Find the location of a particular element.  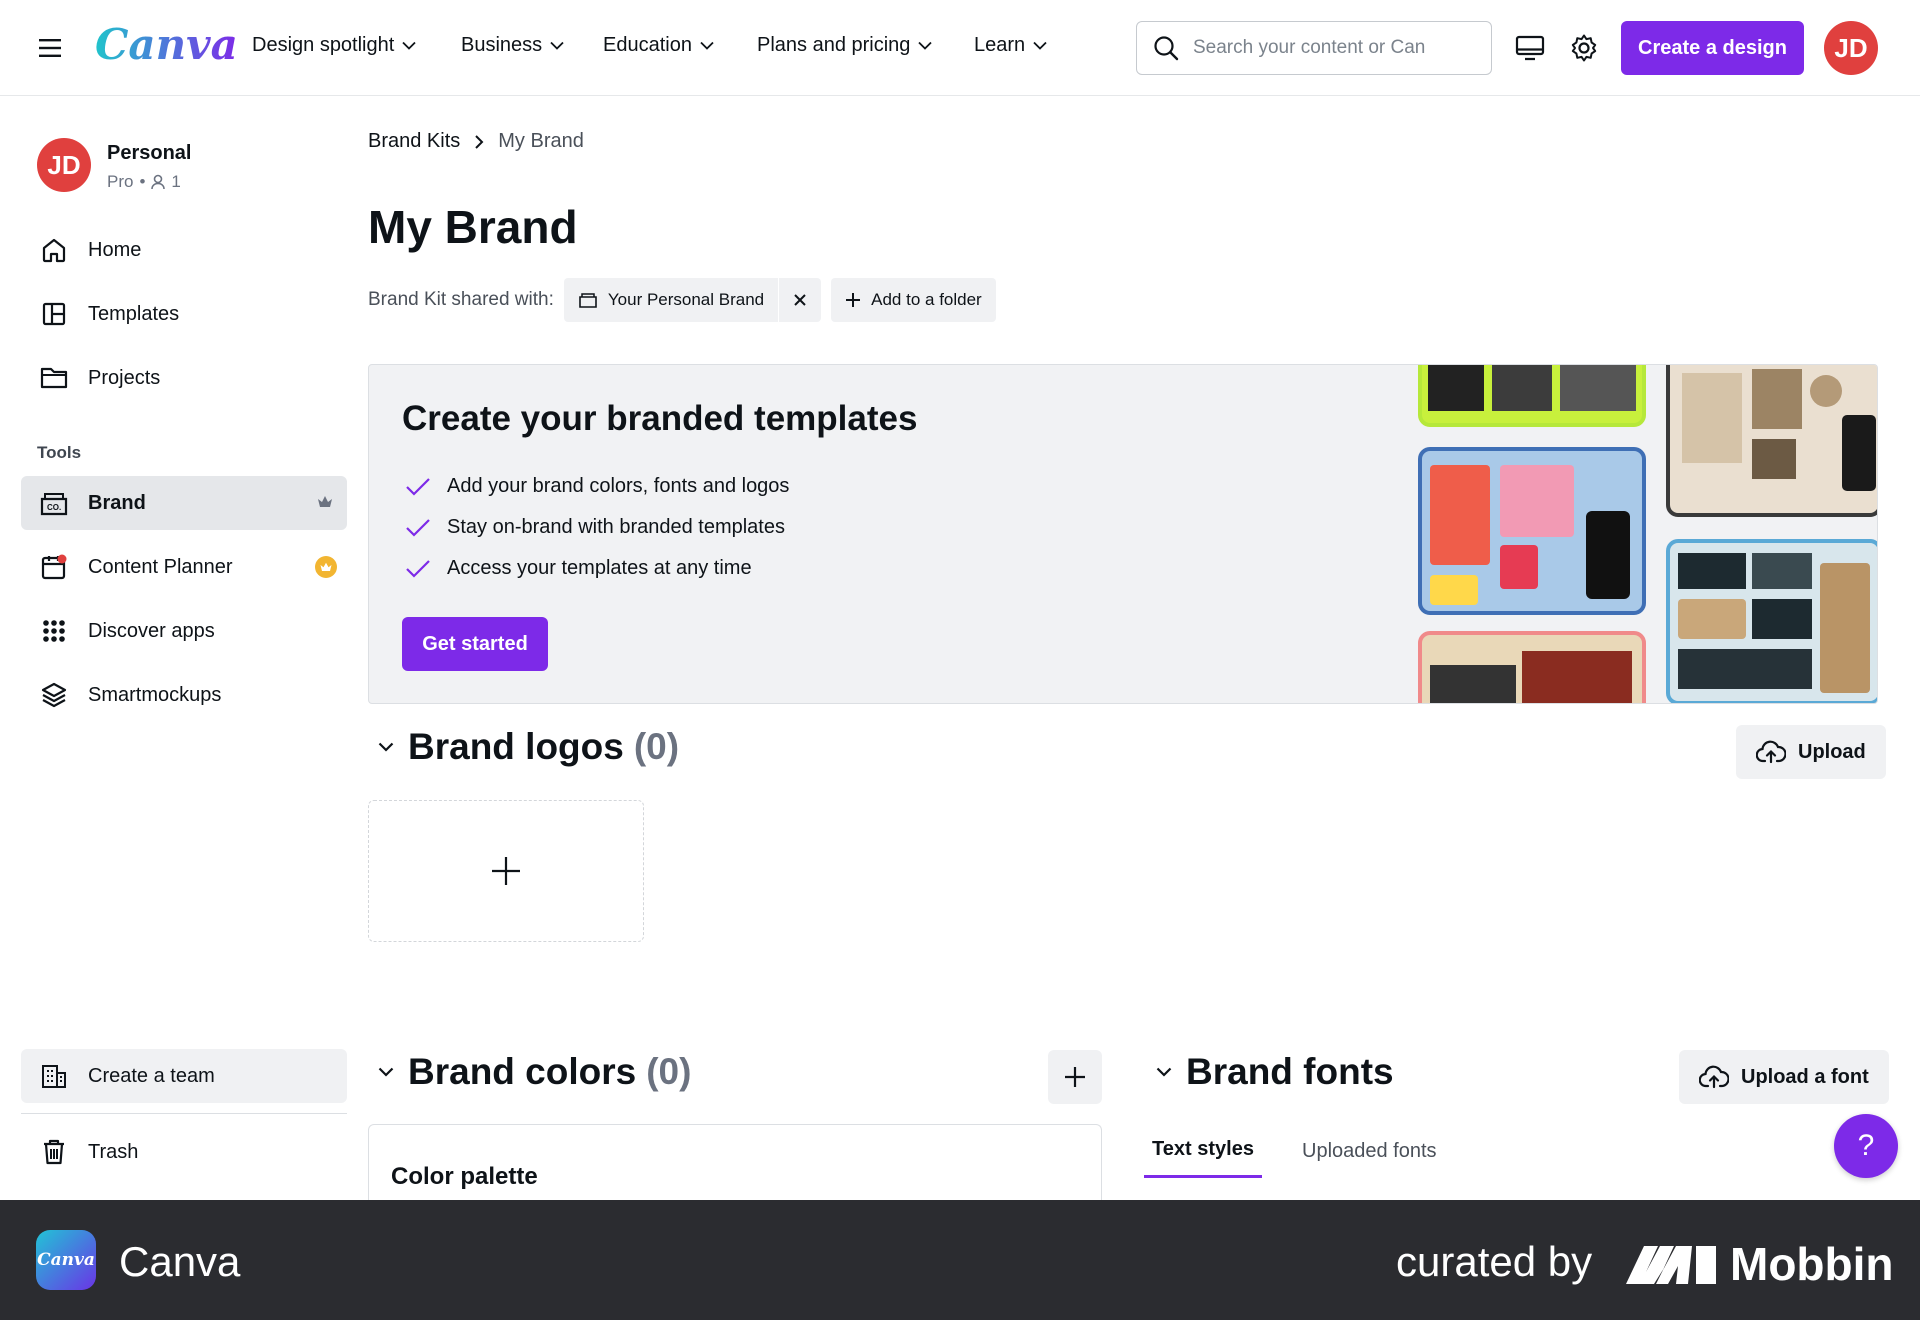

upload-logo-button: Upload is located at coordinates (1811, 752).